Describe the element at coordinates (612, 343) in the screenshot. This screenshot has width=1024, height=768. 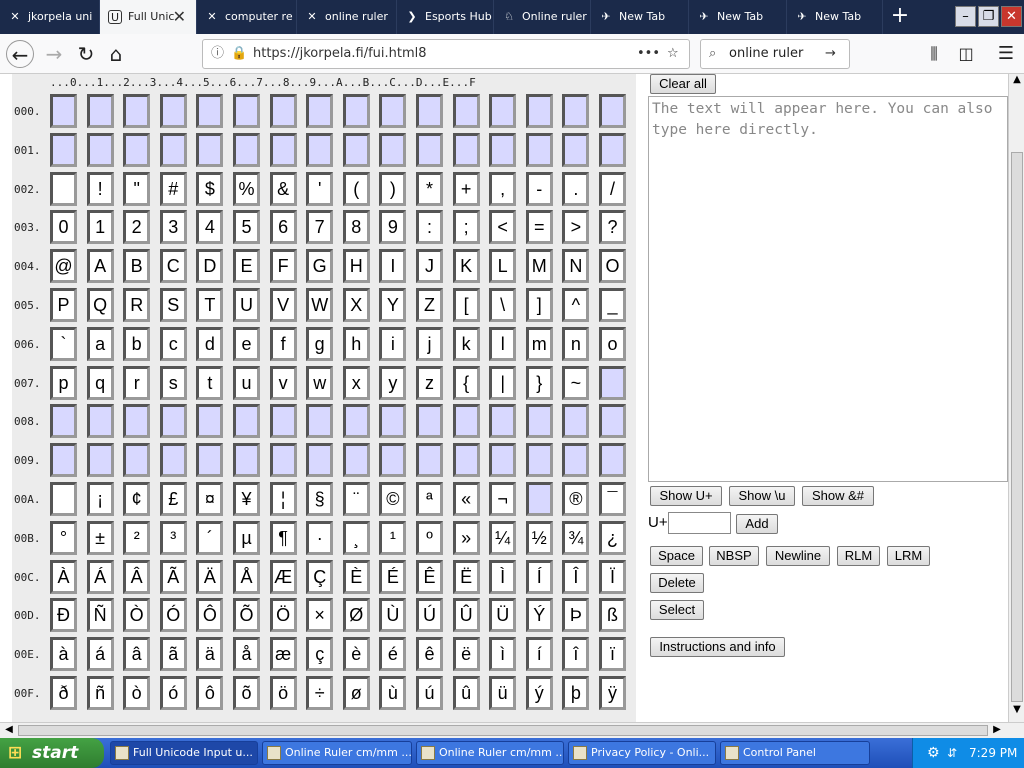
I see `char-cell: o` at that location.